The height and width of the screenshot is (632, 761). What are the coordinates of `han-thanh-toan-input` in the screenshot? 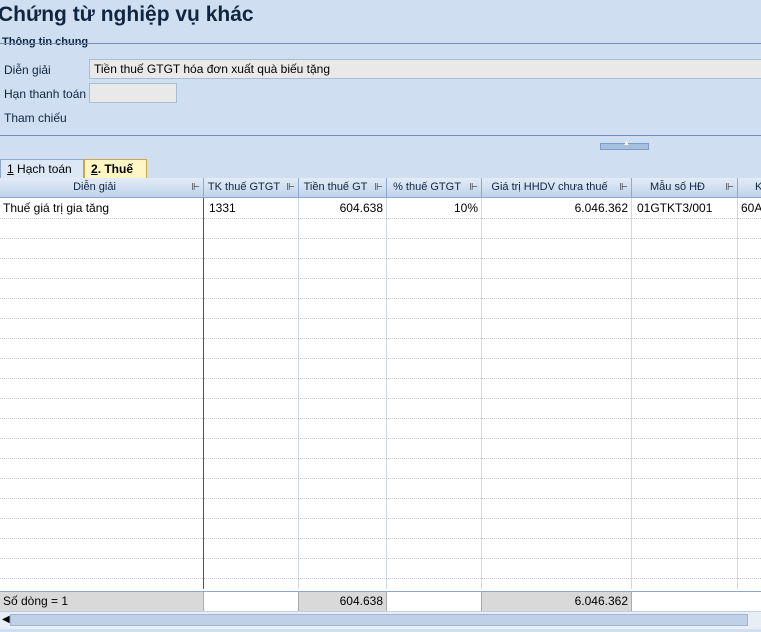 It's located at (133, 93).